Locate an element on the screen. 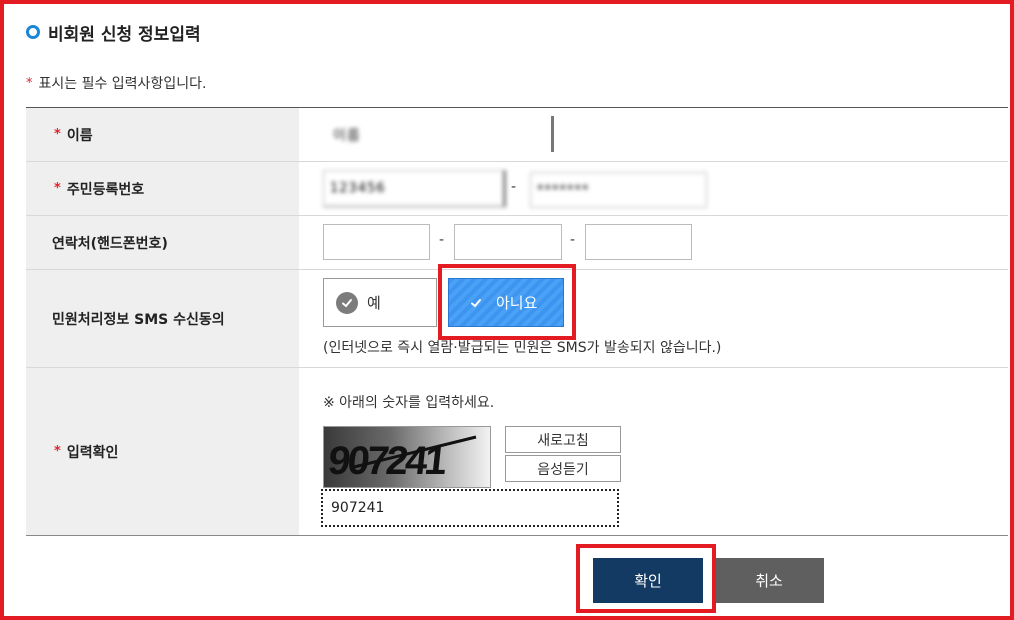 This screenshot has height=620, width=1014. label-rrn: * 주민등록번호 is located at coordinates (162, 188).